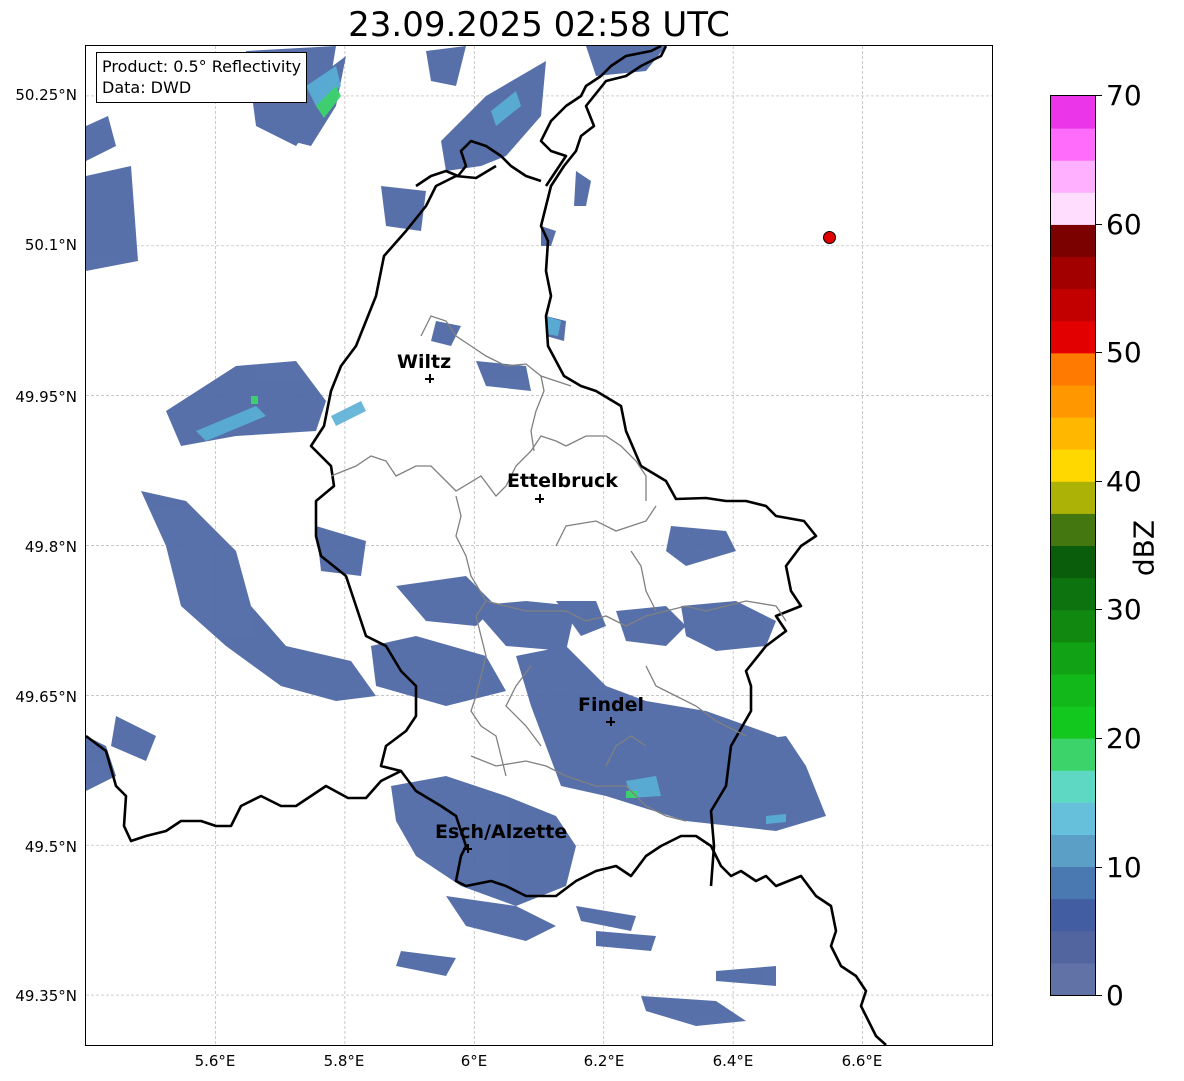 This screenshot has height=1081, width=1184. What do you see at coordinates (46, 996) in the screenshot?
I see `lat-tick-label: 49.35°N` at bounding box center [46, 996].